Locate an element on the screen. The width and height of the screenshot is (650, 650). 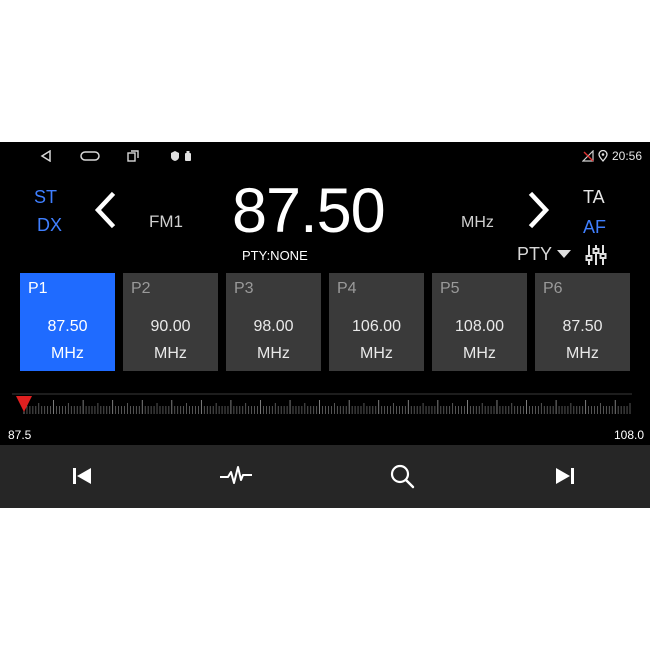
clock: 20:56 is located at coordinates (626, 155).